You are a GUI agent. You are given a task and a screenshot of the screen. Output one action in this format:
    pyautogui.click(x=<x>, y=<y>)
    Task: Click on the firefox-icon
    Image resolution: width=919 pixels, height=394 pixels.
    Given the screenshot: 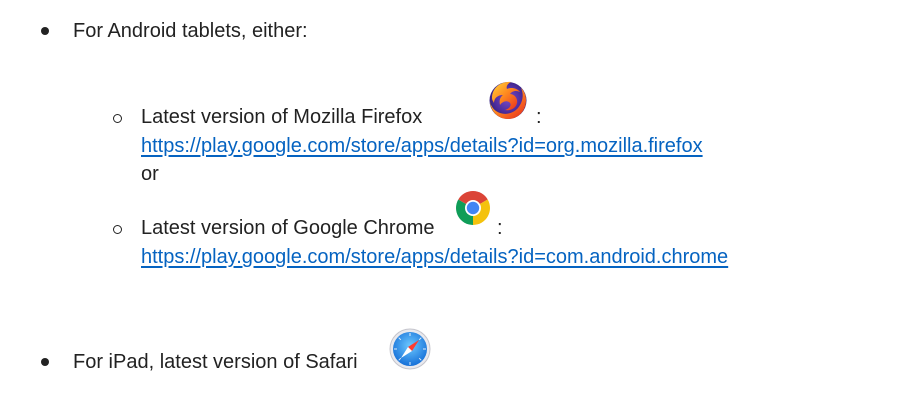 What is the action you would take?
    pyautogui.click(x=508, y=100)
    